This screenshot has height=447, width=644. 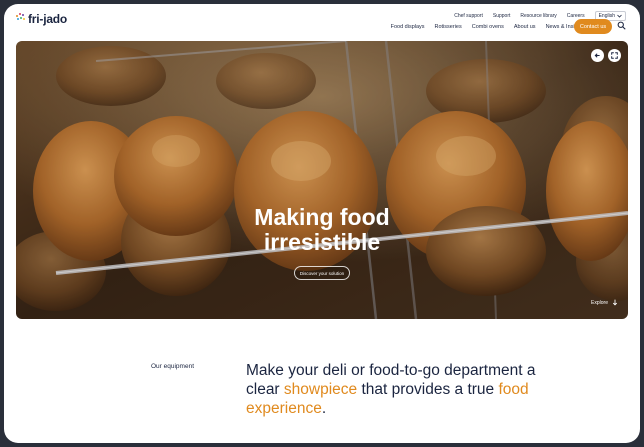 What do you see at coordinates (619, 16) in the screenshot?
I see `chevron-down-icon` at bounding box center [619, 16].